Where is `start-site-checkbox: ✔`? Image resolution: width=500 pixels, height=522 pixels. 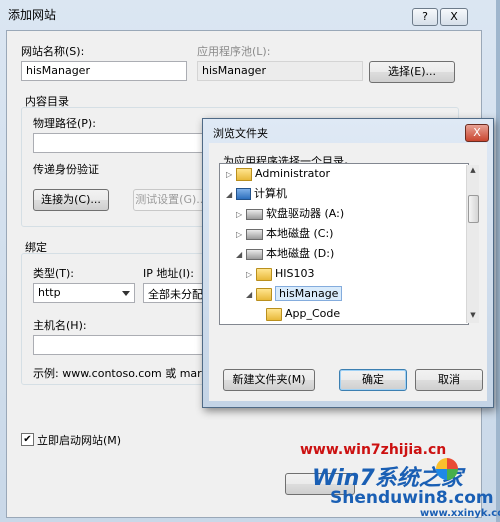 start-site-checkbox: ✔ is located at coordinates (27, 439).